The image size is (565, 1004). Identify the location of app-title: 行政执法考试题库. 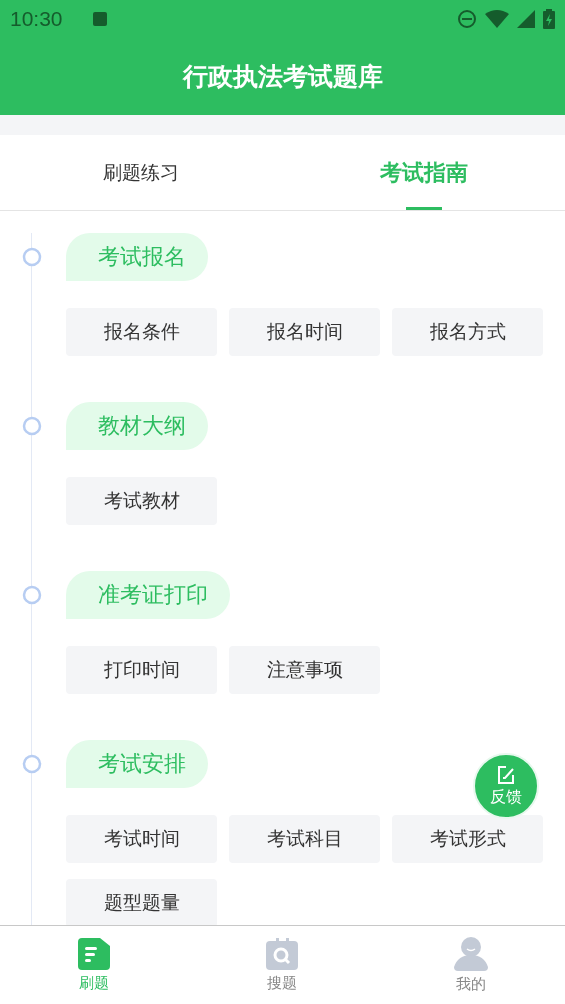
(282, 77).